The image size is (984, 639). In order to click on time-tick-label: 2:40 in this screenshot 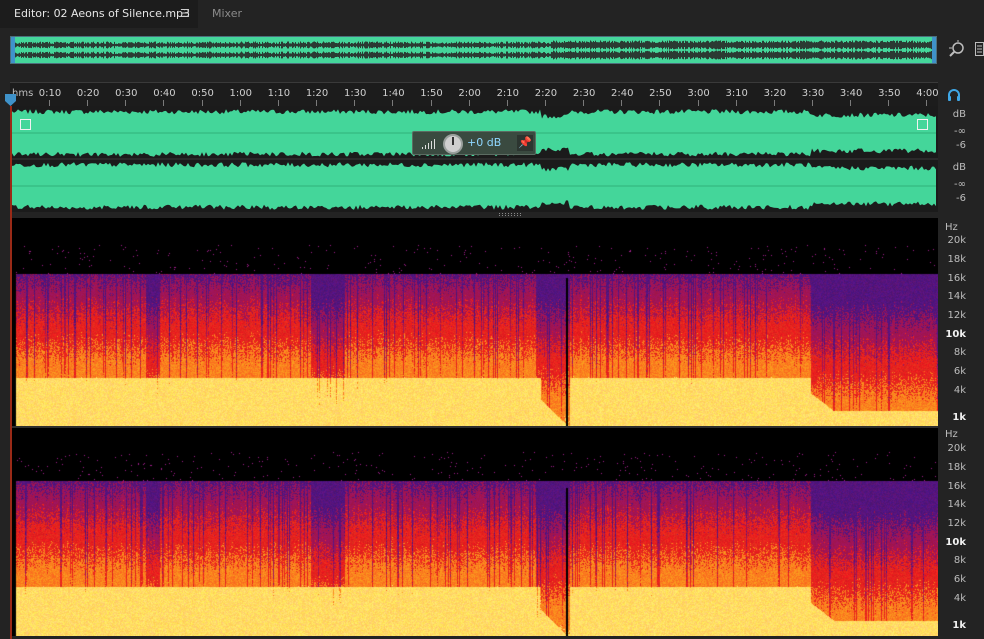, I will do `click(622, 93)`.